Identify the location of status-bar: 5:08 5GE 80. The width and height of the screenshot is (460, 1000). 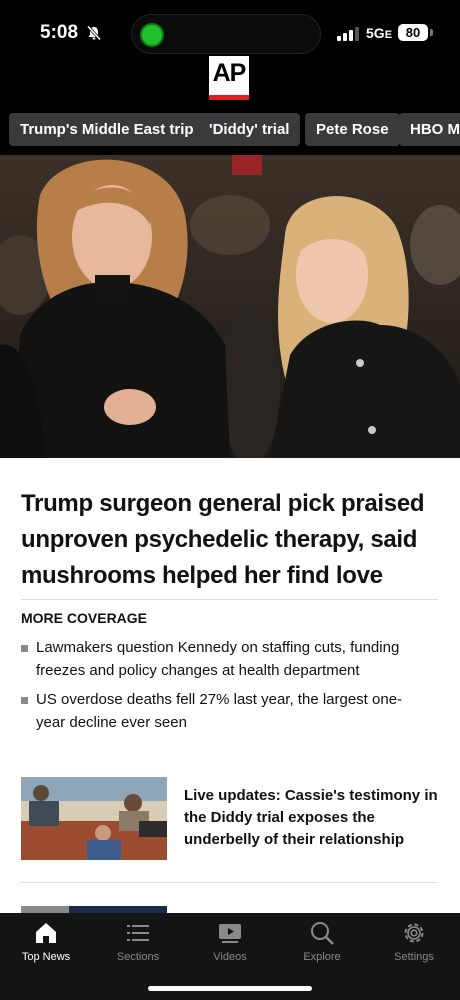
(230, 27).